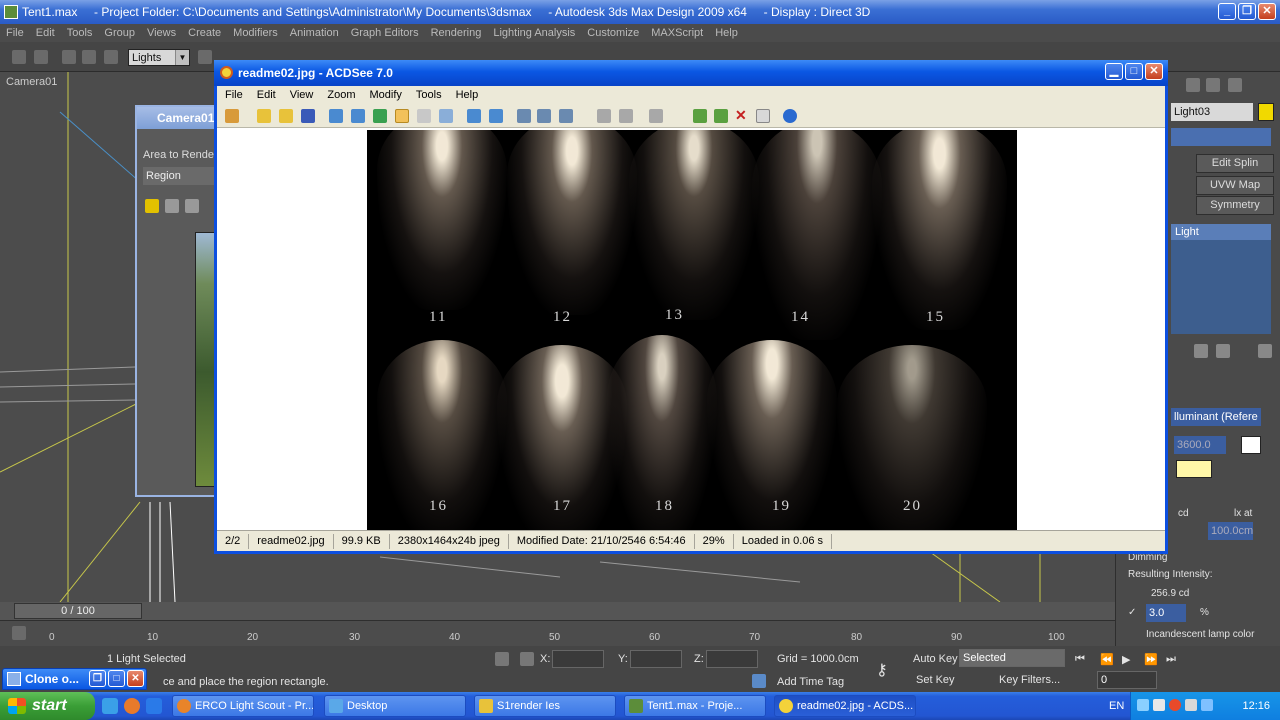 The image size is (1280, 720). What do you see at coordinates (935, 659) in the screenshot?
I see `auto-key-button: Auto Key` at bounding box center [935, 659].